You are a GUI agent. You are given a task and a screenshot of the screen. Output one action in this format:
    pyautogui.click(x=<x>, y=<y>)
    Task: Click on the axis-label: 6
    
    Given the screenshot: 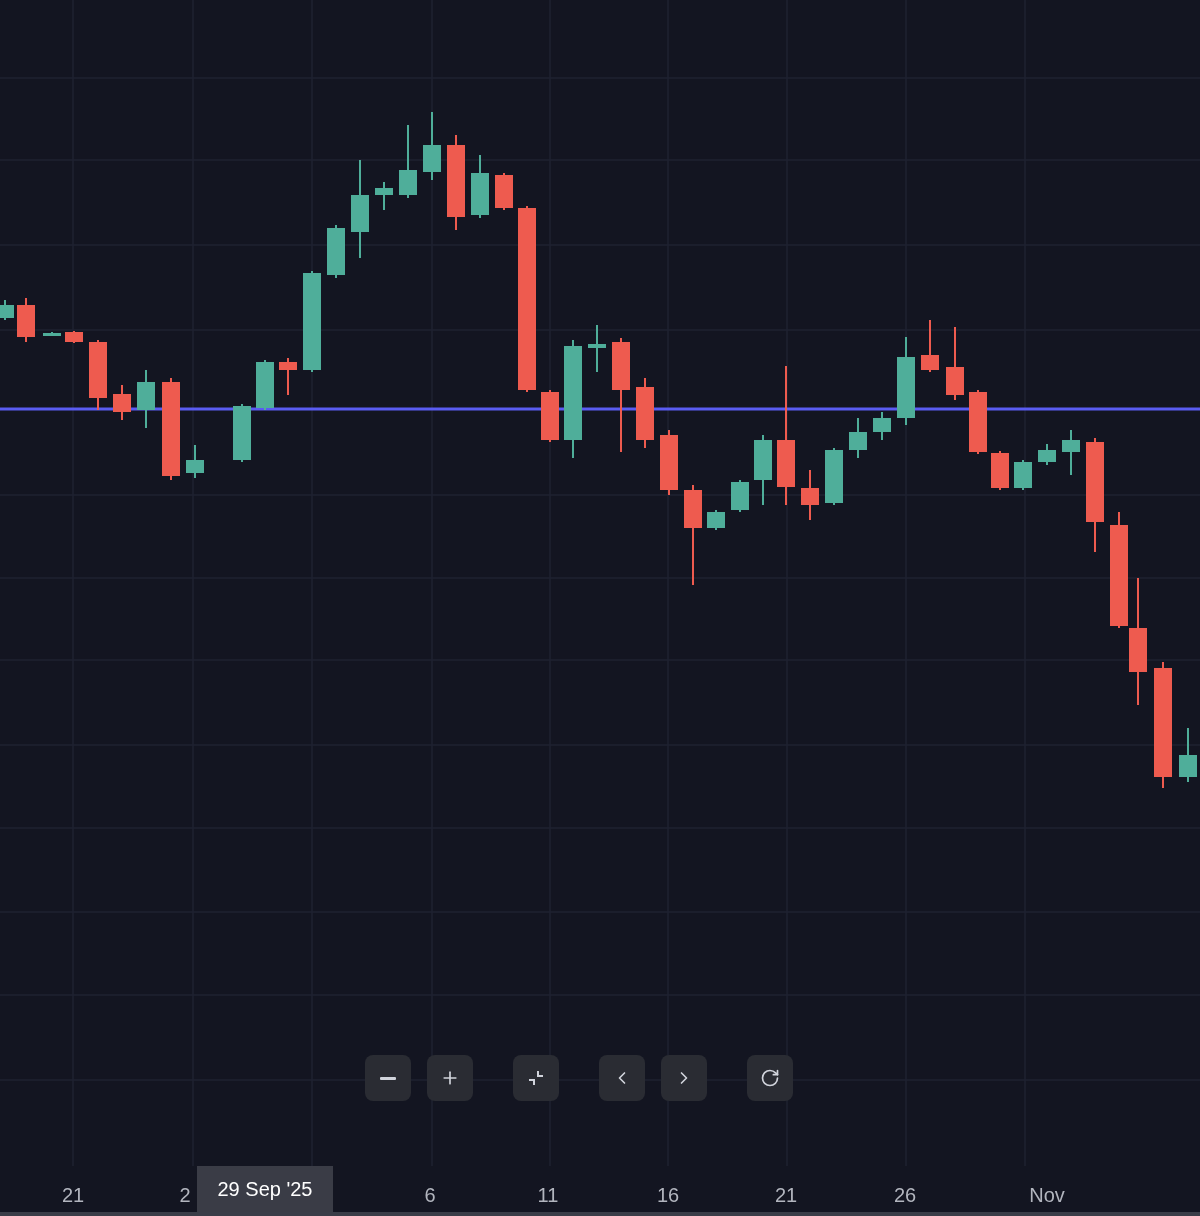 What is the action you would take?
    pyautogui.click(x=430, y=1195)
    